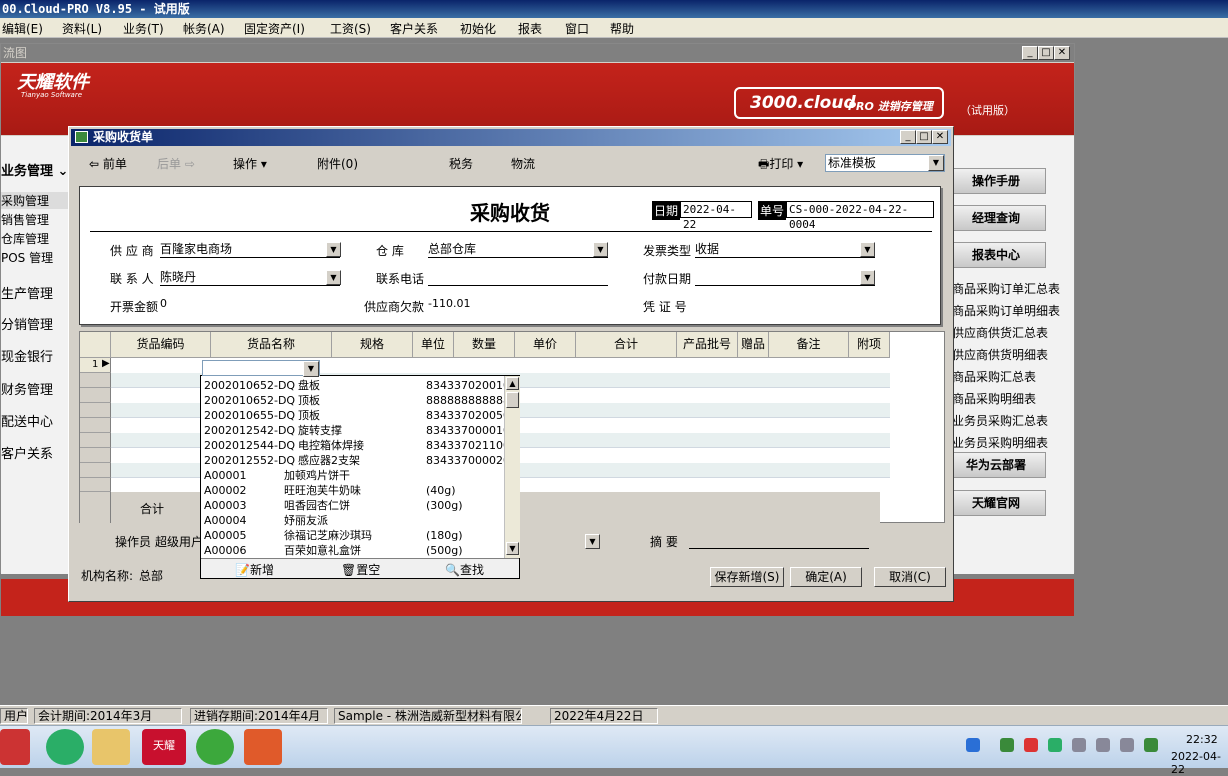 The width and height of the screenshot is (1228, 776). I want to click on nav-business-group: 业务管理 ⌄, so click(34, 169).